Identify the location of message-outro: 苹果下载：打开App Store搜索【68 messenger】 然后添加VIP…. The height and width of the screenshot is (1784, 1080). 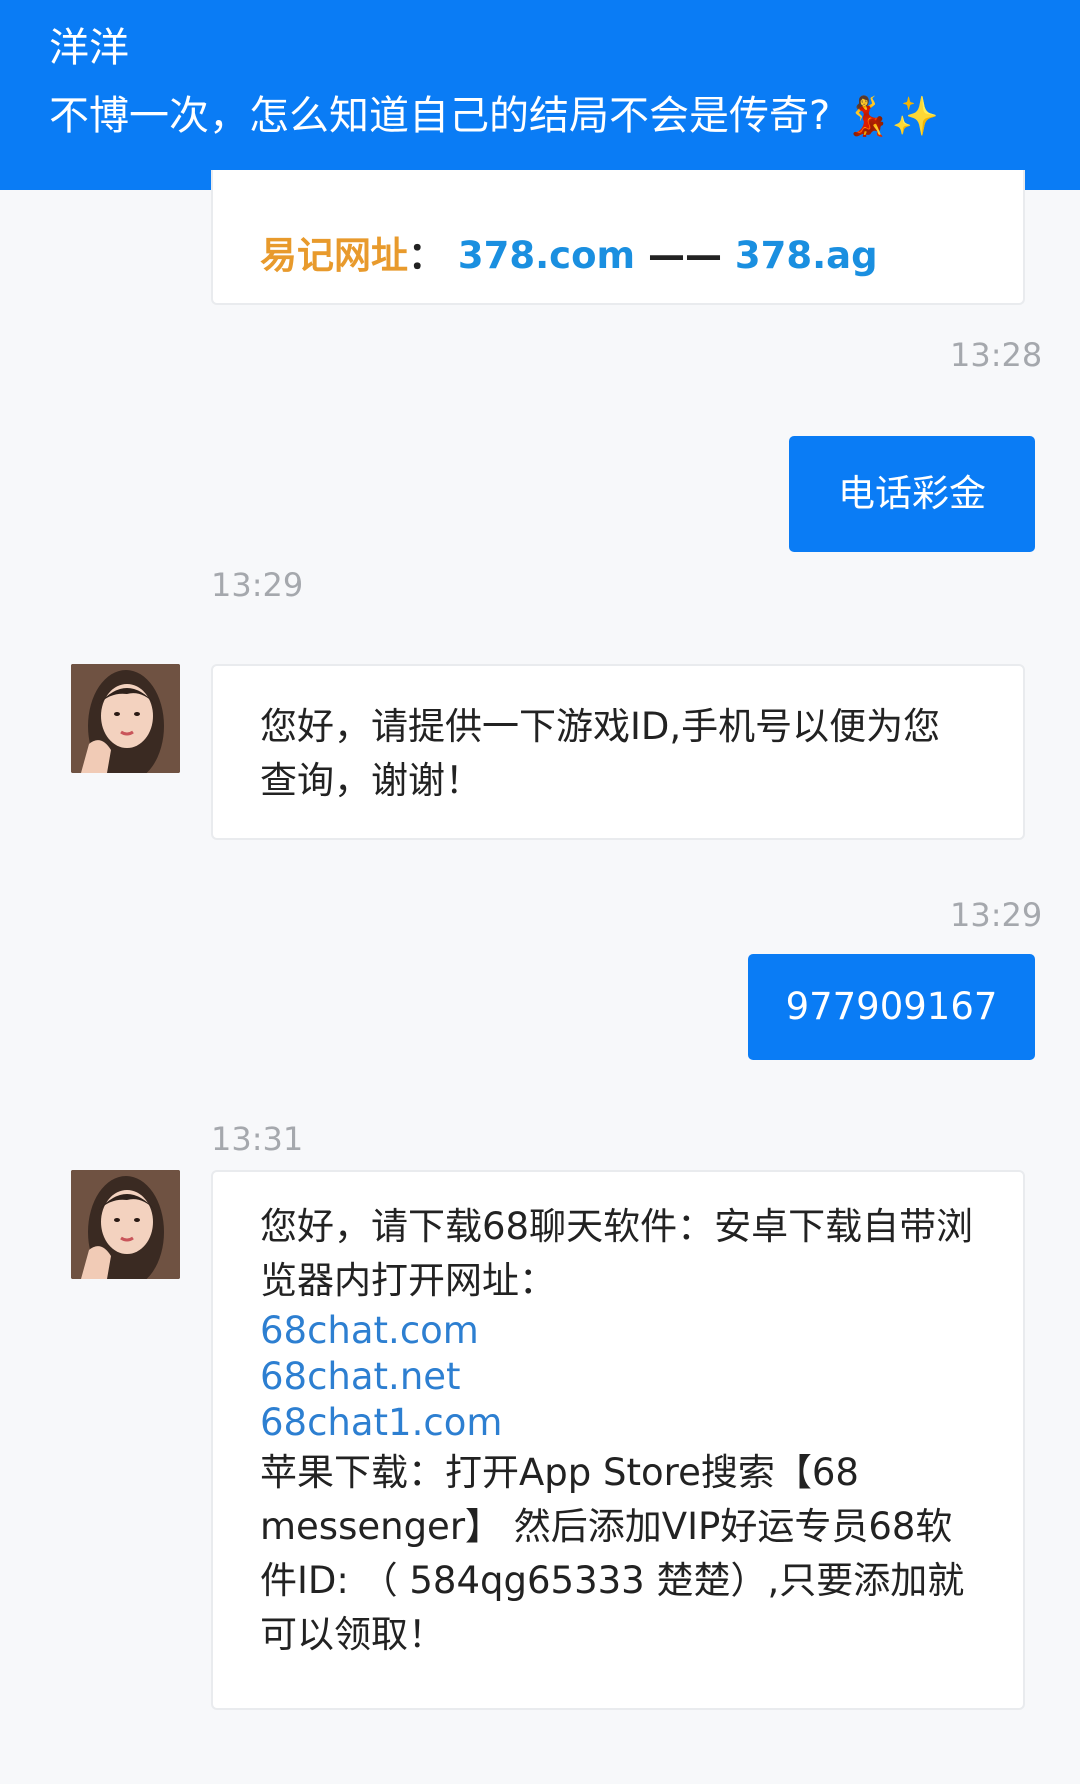
(612, 1553).